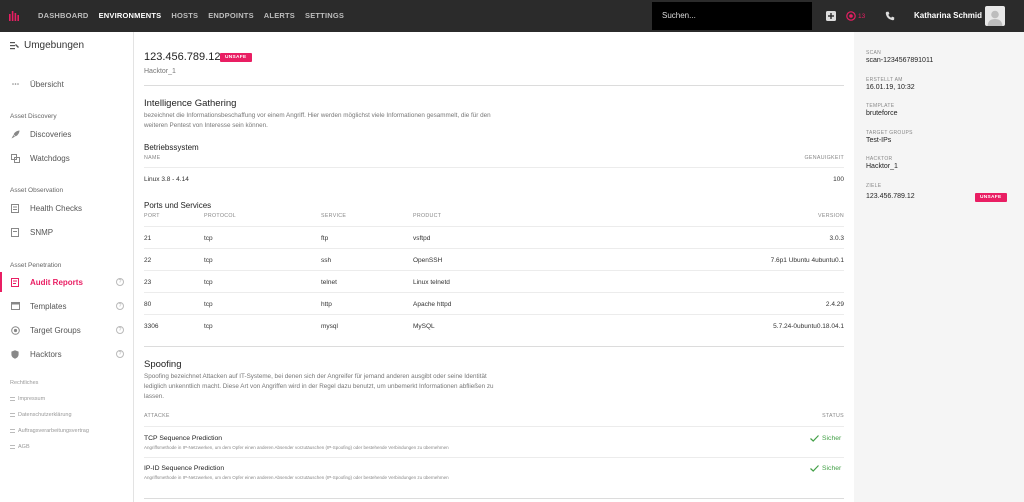 The image size is (1024, 502). I want to click on legal-link-avv: Auftragsverarbeitungsvertrag, so click(49, 431).